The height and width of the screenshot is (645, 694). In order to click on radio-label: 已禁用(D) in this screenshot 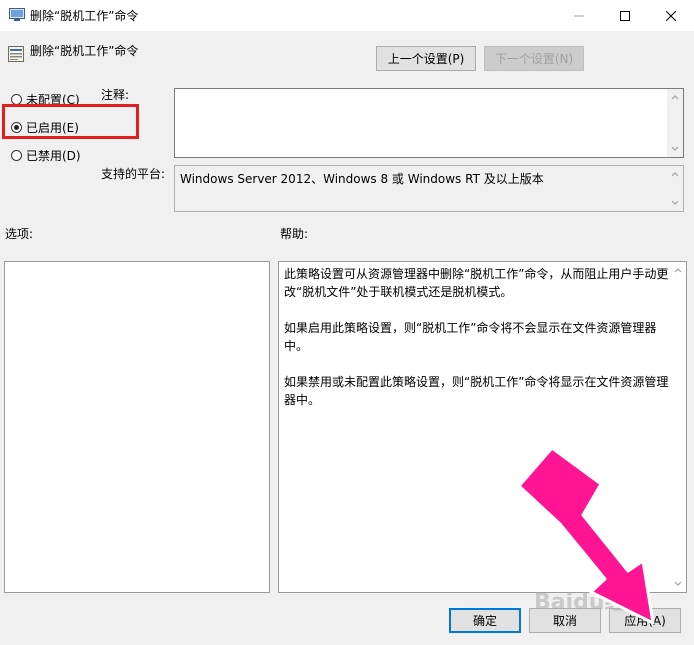, I will do `click(53, 156)`.